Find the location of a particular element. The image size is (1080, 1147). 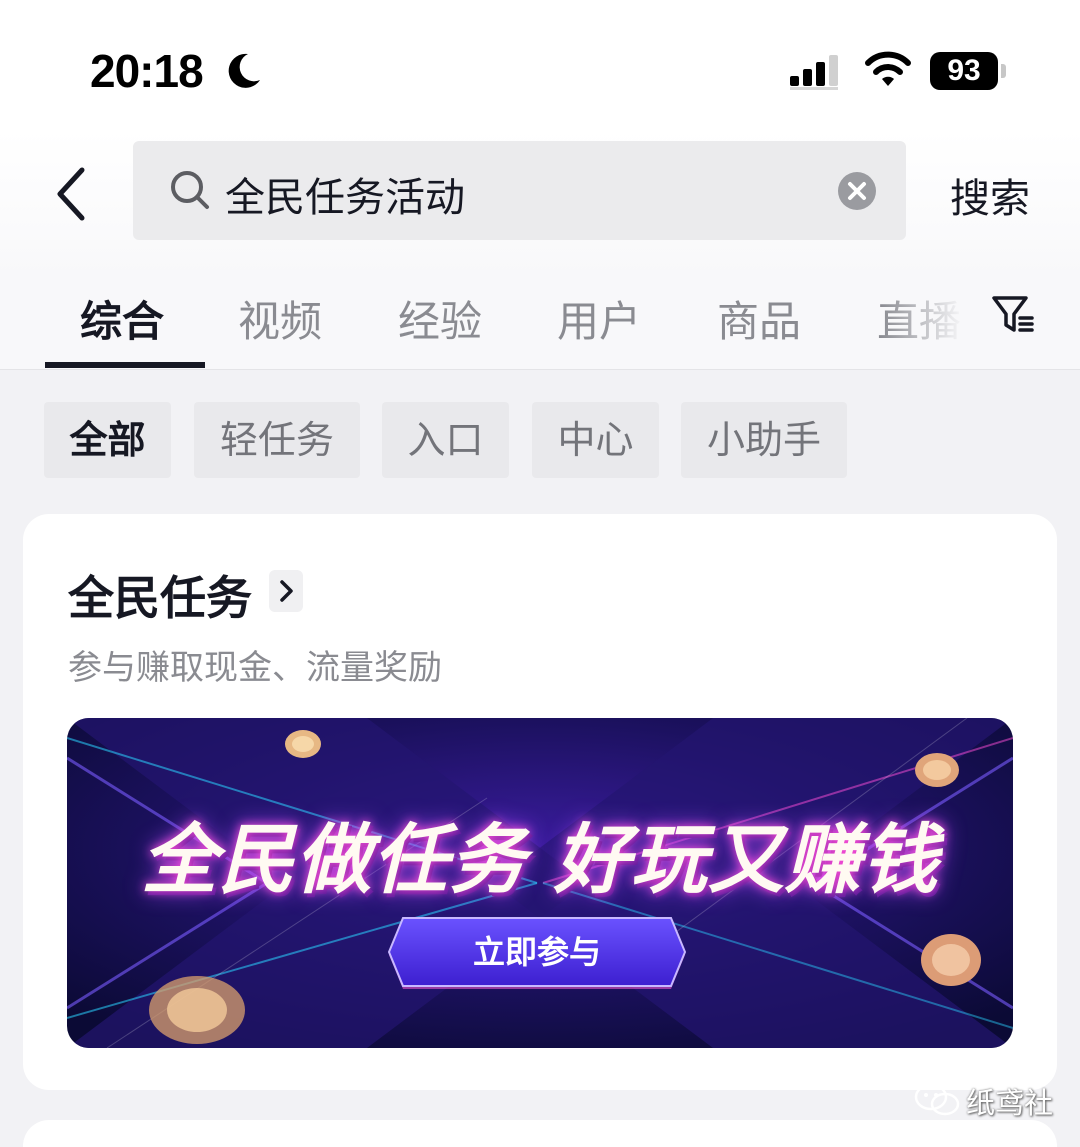

join-now-label: 立即参与 is located at coordinates (536, 952).